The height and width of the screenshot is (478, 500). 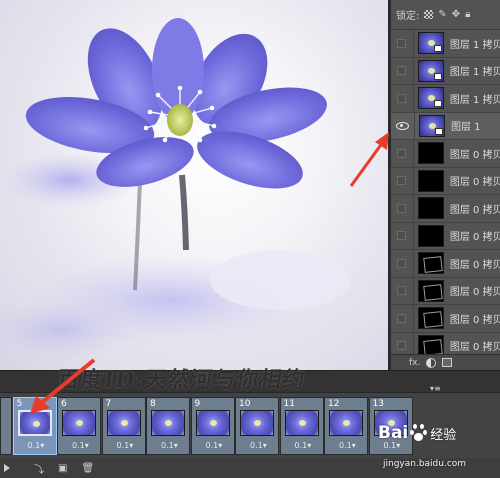 What do you see at coordinates (467, 14) in the screenshot?
I see `padlock-icon: 🔒︎` at bounding box center [467, 14].